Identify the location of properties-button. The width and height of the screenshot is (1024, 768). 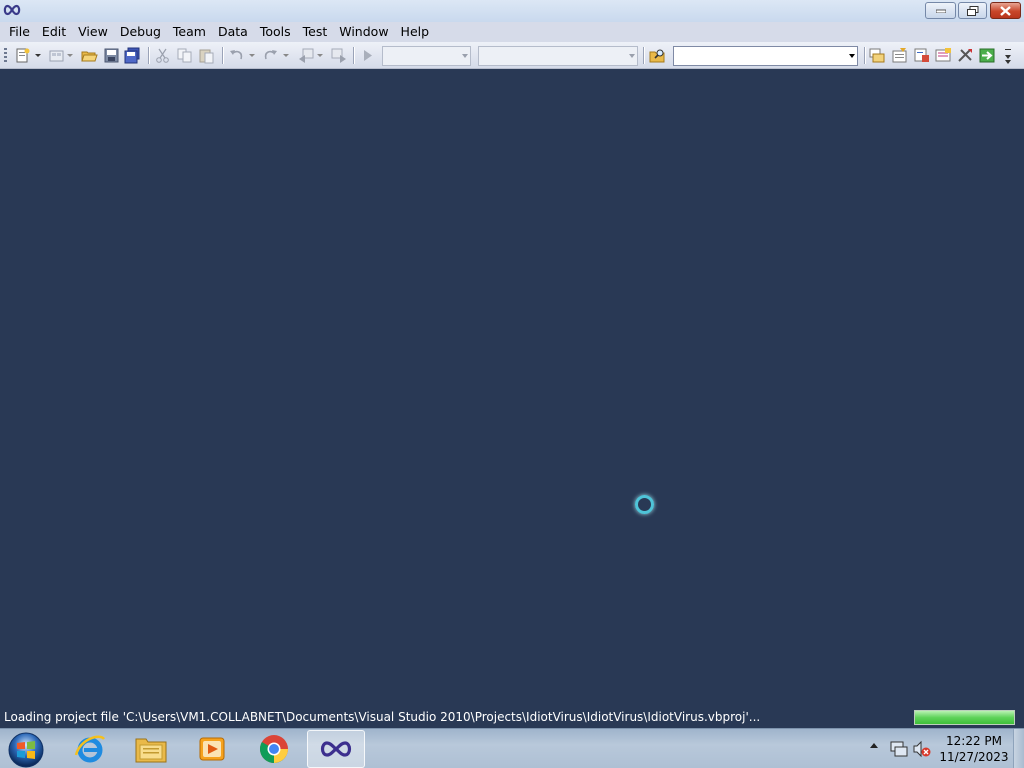
(899, 55).